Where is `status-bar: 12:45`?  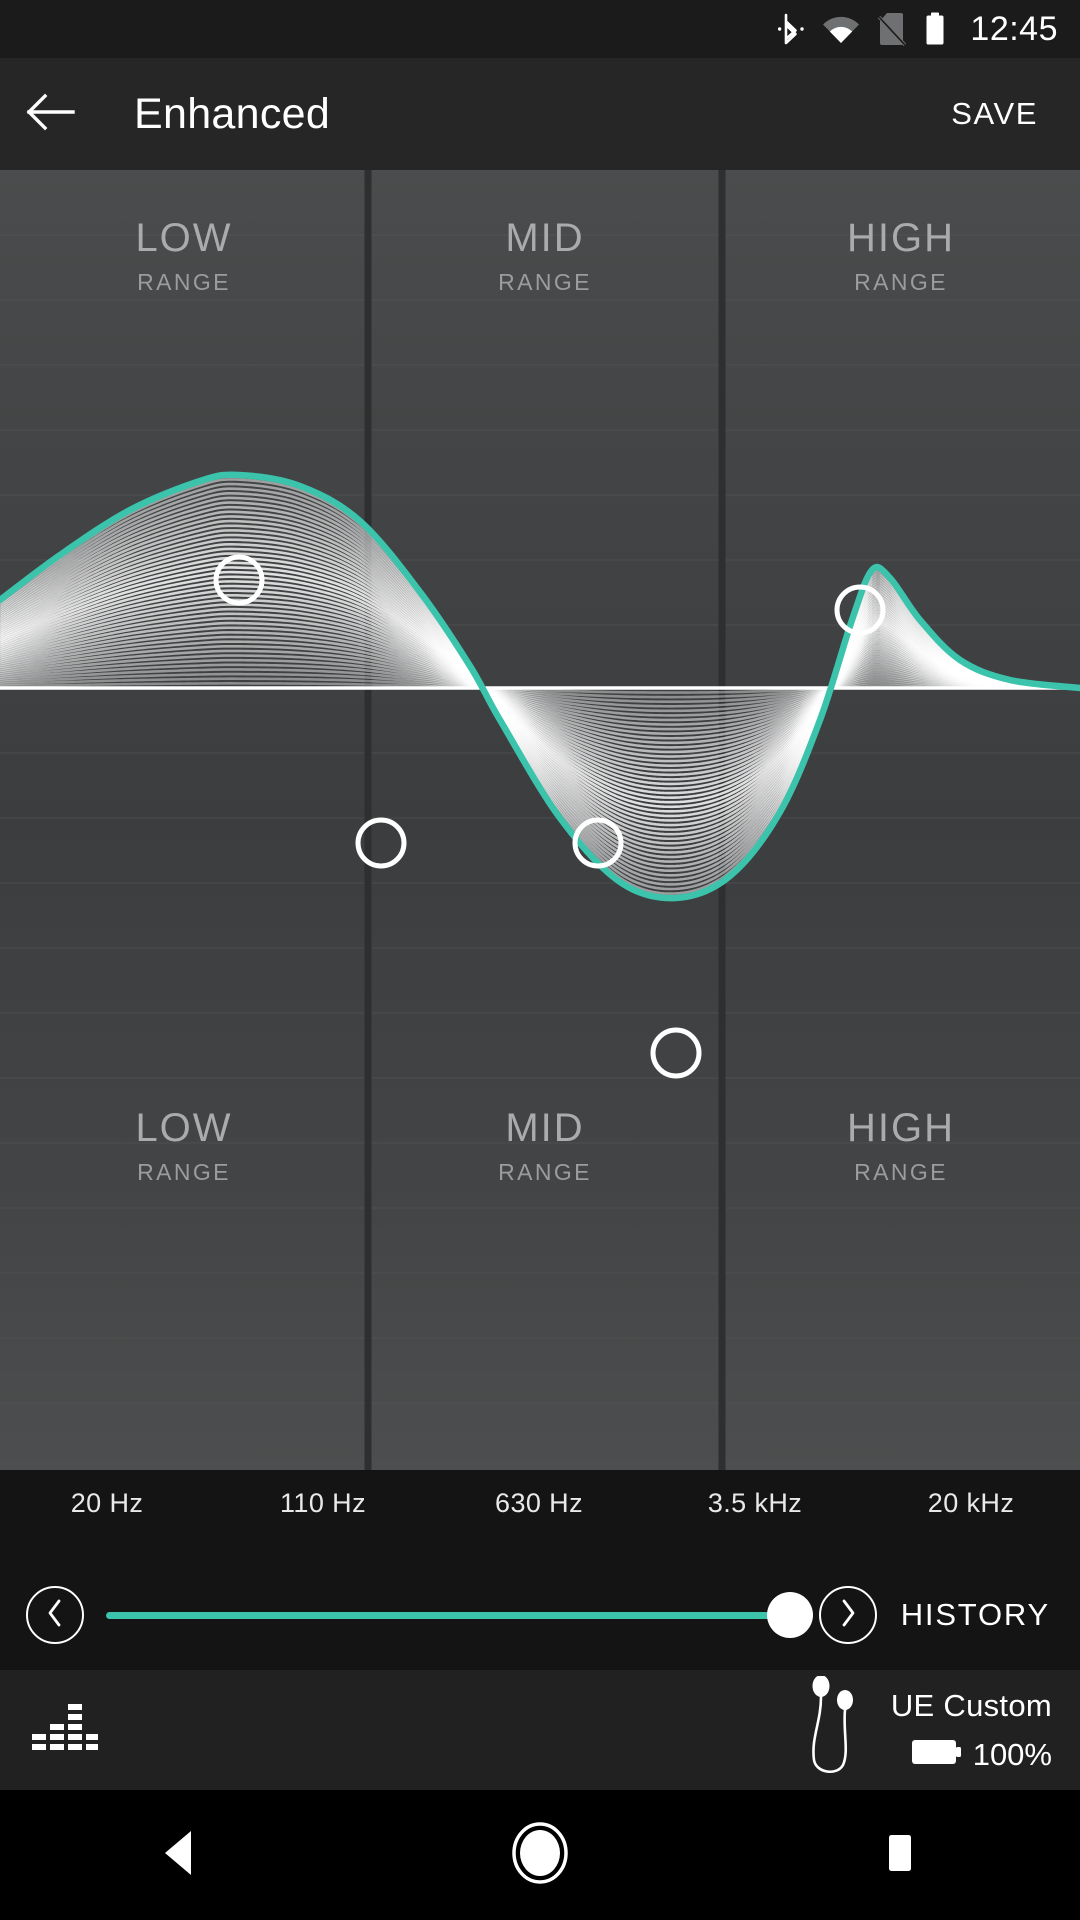 status-bar: 12:45 is located at coordinates (540, 29).